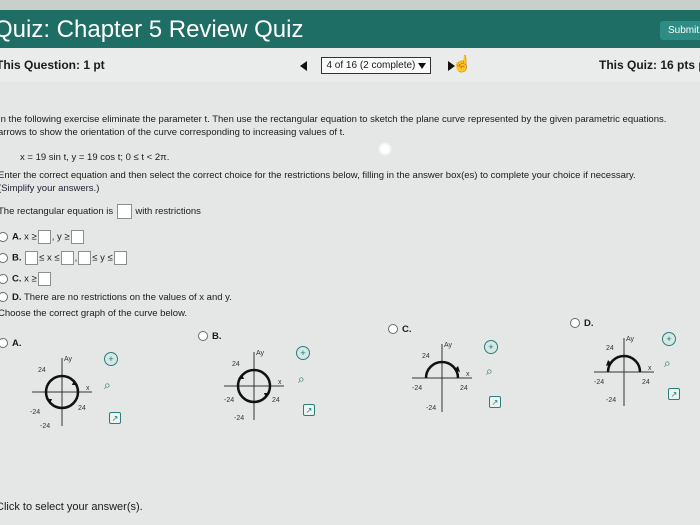  I want to click on rectangular-equation-input, so click(124, 211).